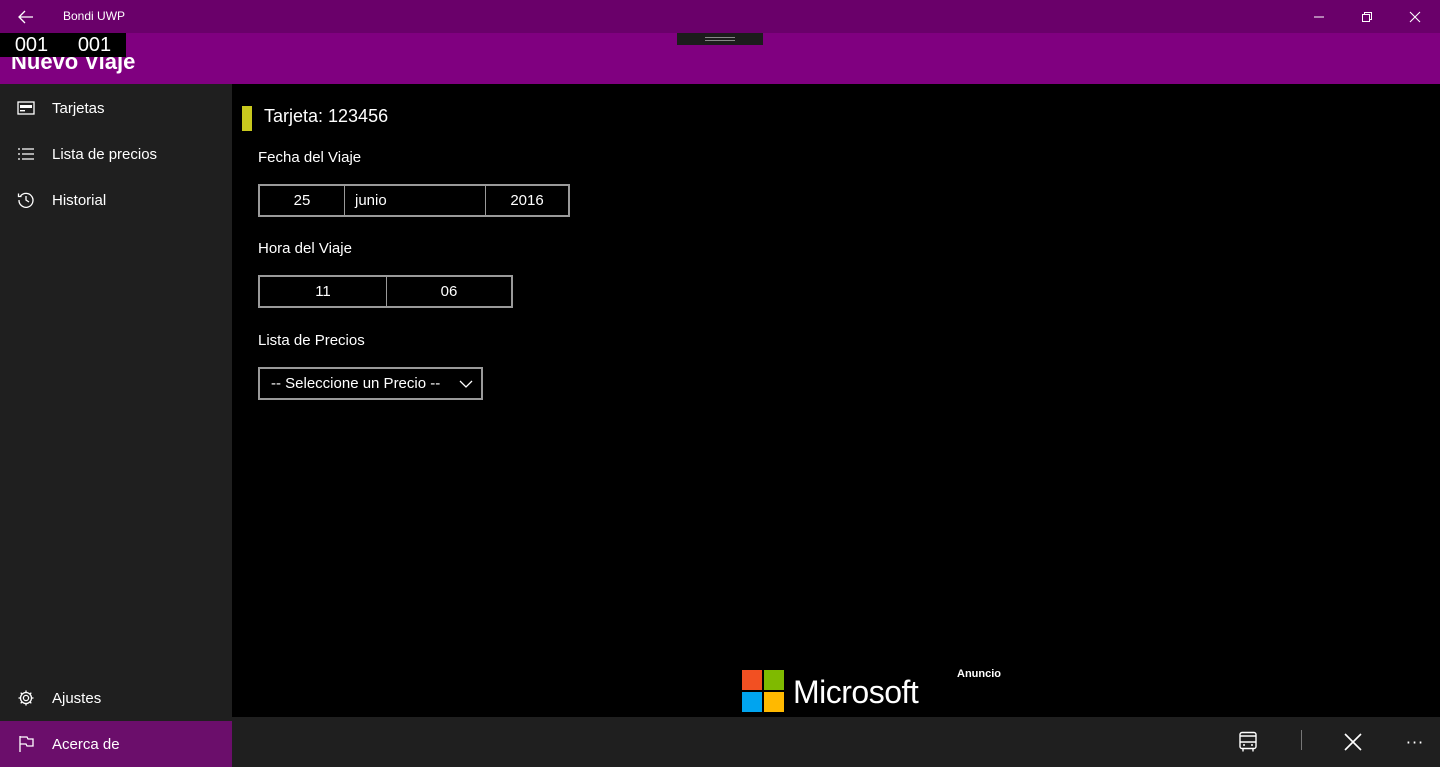 The width and height of the screenshot is (1440, 767). Describe the element at coordinates (94, 16) in the screenshot. I see `window-title: Bondi UWP` at that location.